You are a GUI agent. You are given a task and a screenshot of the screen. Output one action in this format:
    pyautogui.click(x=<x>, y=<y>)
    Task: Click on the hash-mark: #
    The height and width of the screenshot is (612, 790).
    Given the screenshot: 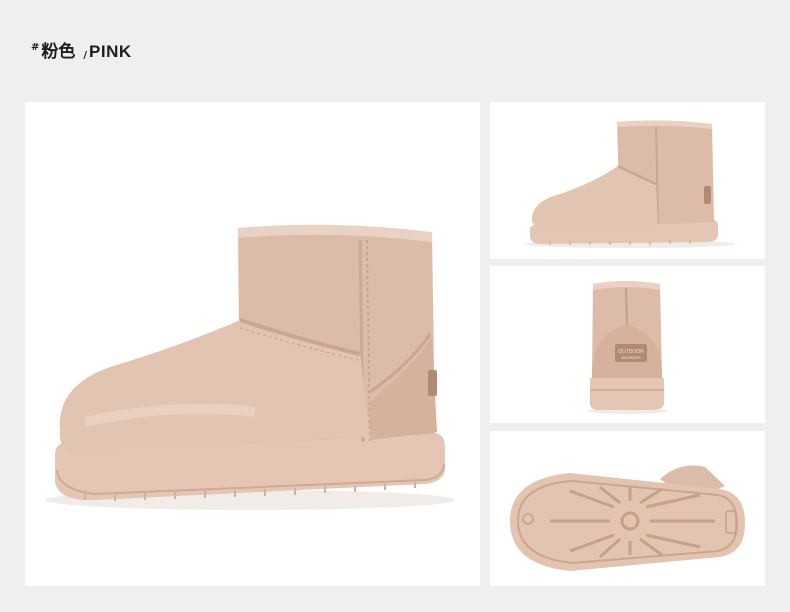 What is the action you would take?
    pyautogui.click(x=35, y=47)
    